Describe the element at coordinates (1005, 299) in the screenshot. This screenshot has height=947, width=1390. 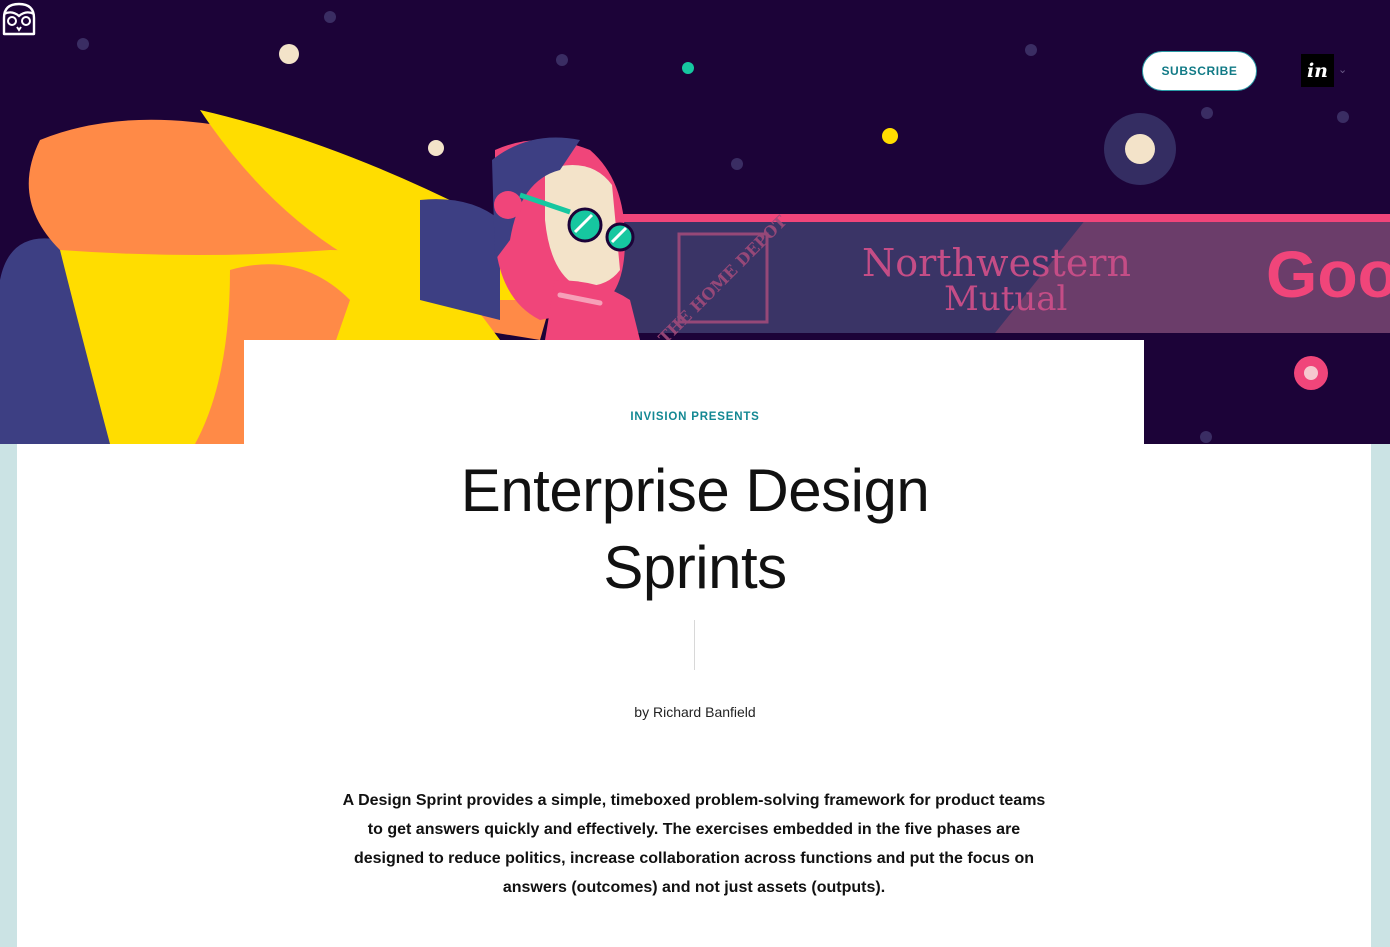
I see `svg-text: Mutual` at that location.